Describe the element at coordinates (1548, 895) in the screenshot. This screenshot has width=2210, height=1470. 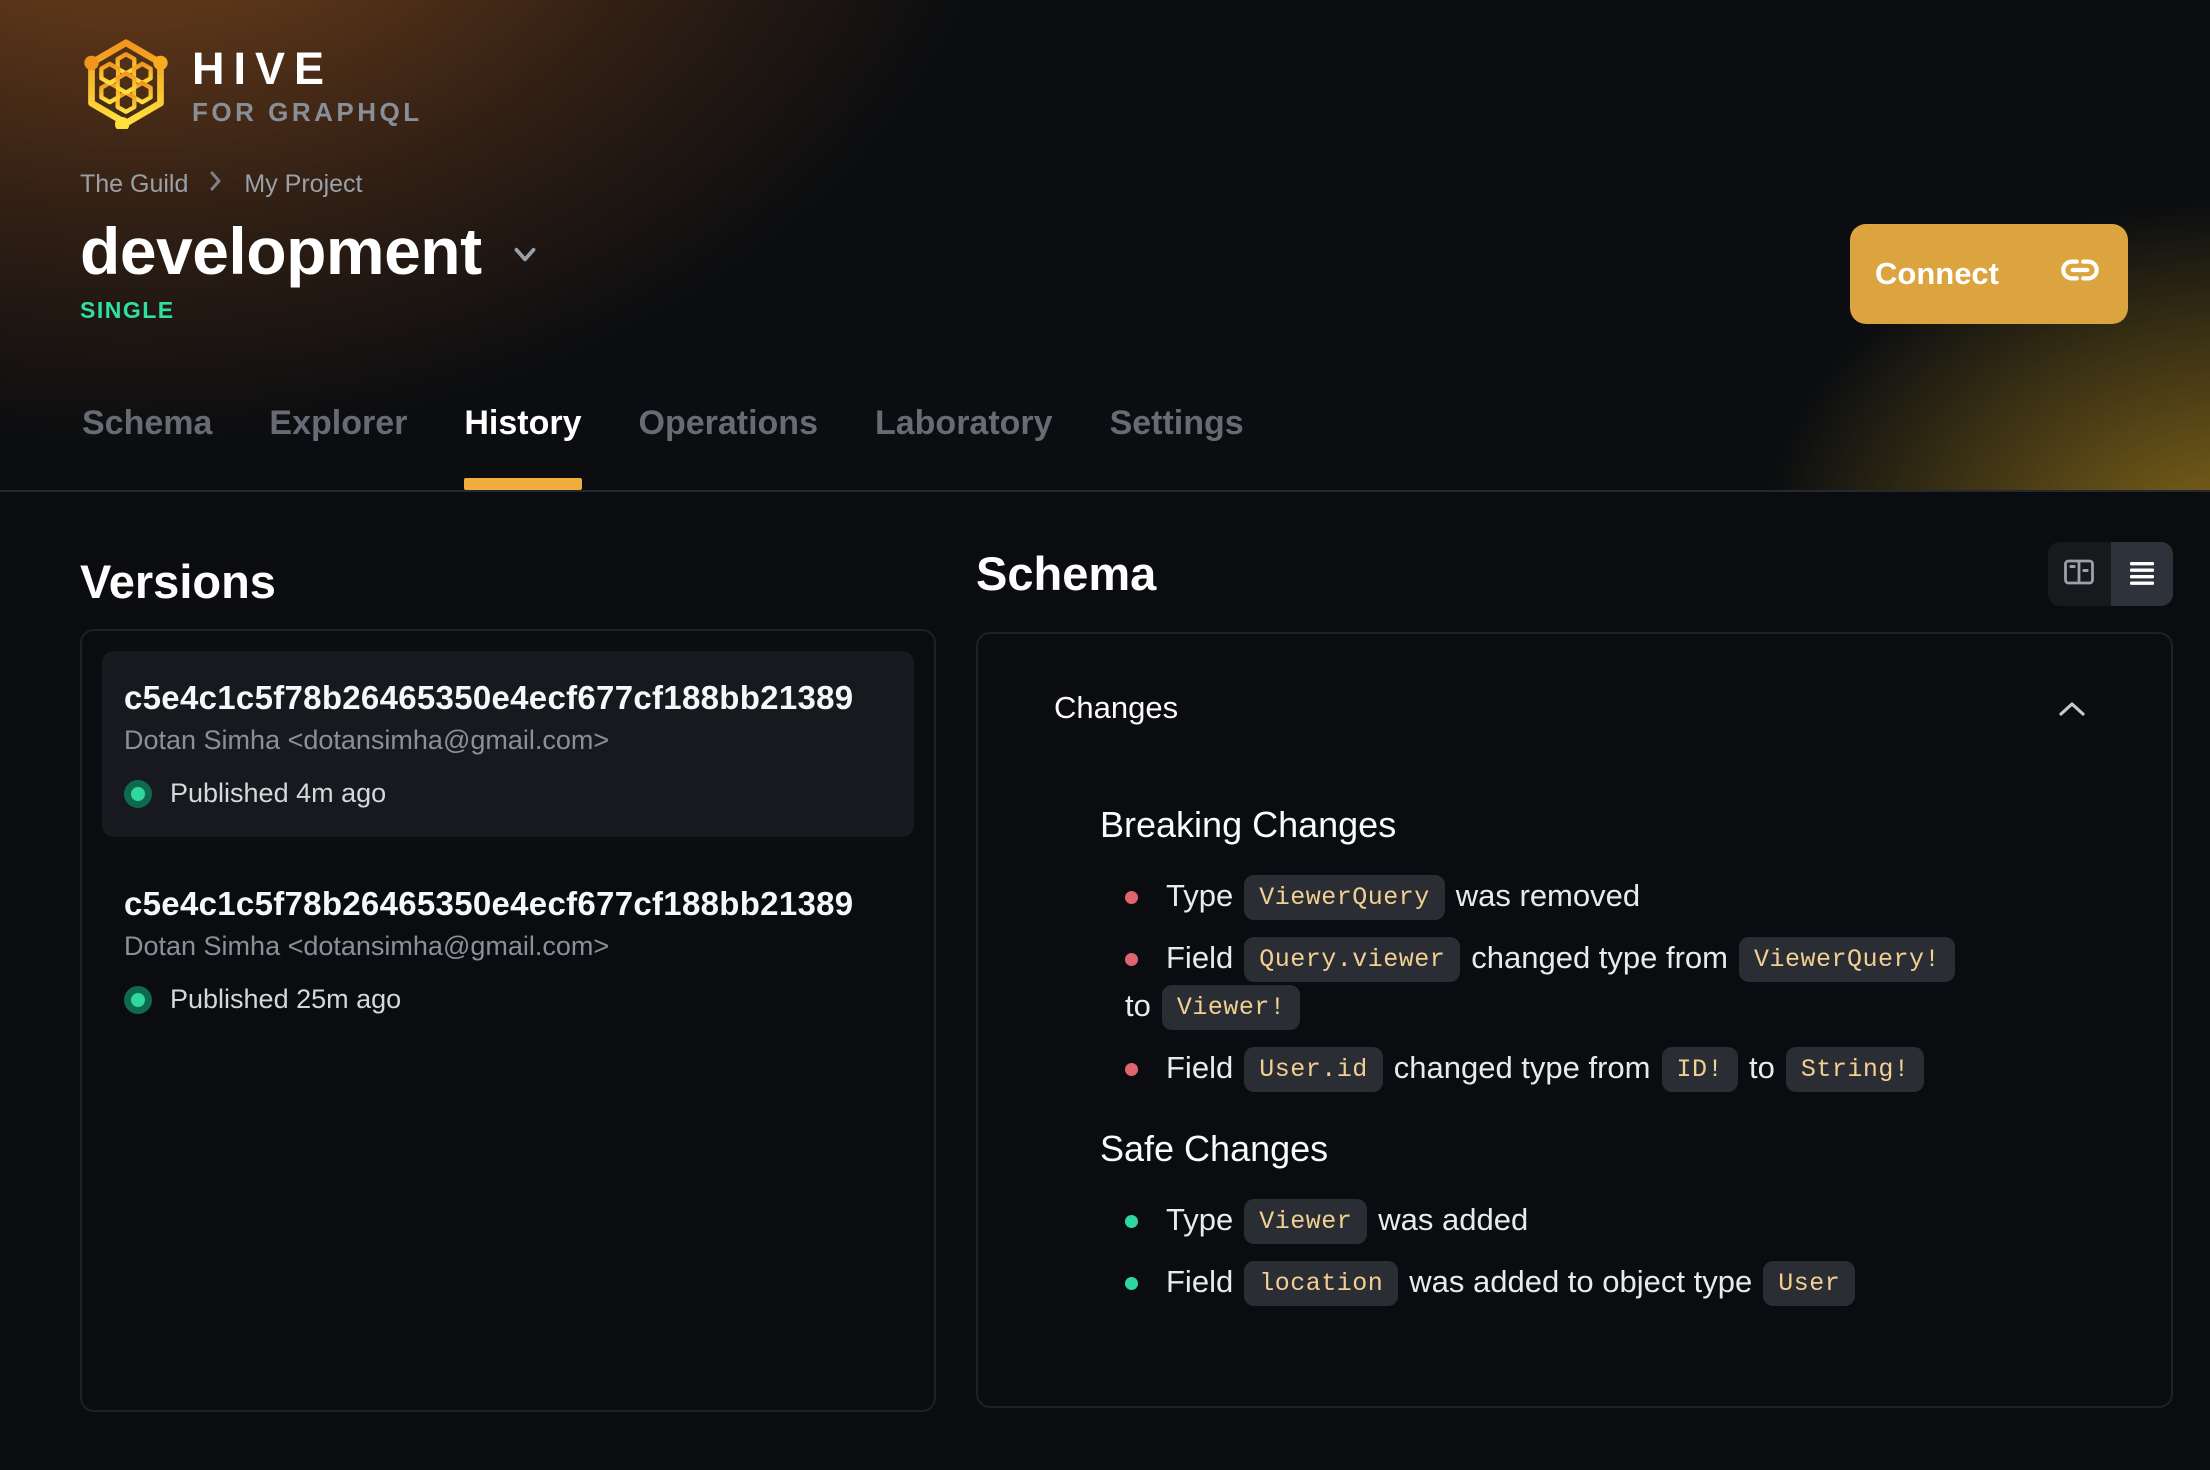
I see `change-text: was removed` at that location.